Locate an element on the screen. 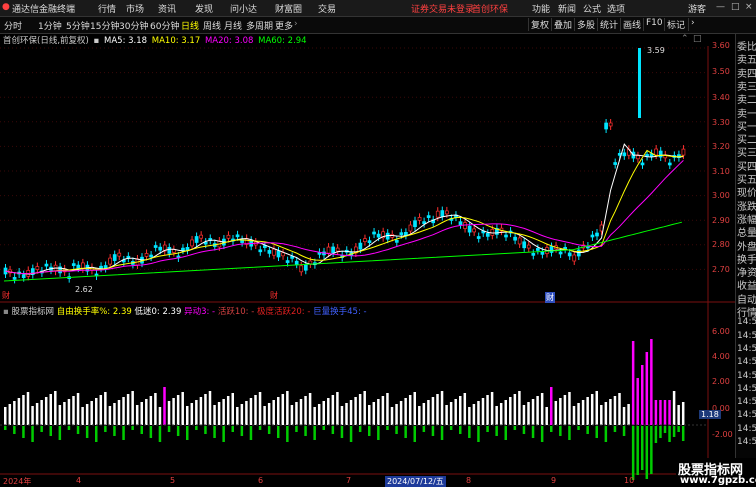 This screenshot has width=756, height=487. tab-5min: 5分钟 is located at coordinates (78, 25).